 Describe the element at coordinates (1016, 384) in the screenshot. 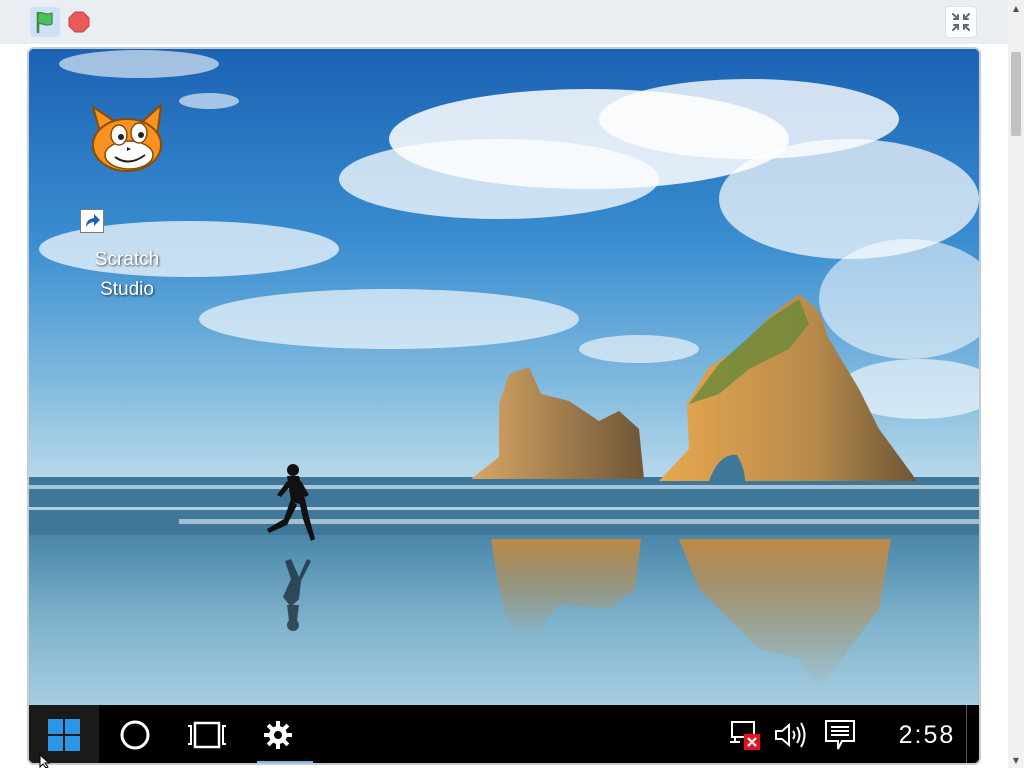

I see `page-scrollbar: ▲ ▼` at that location.